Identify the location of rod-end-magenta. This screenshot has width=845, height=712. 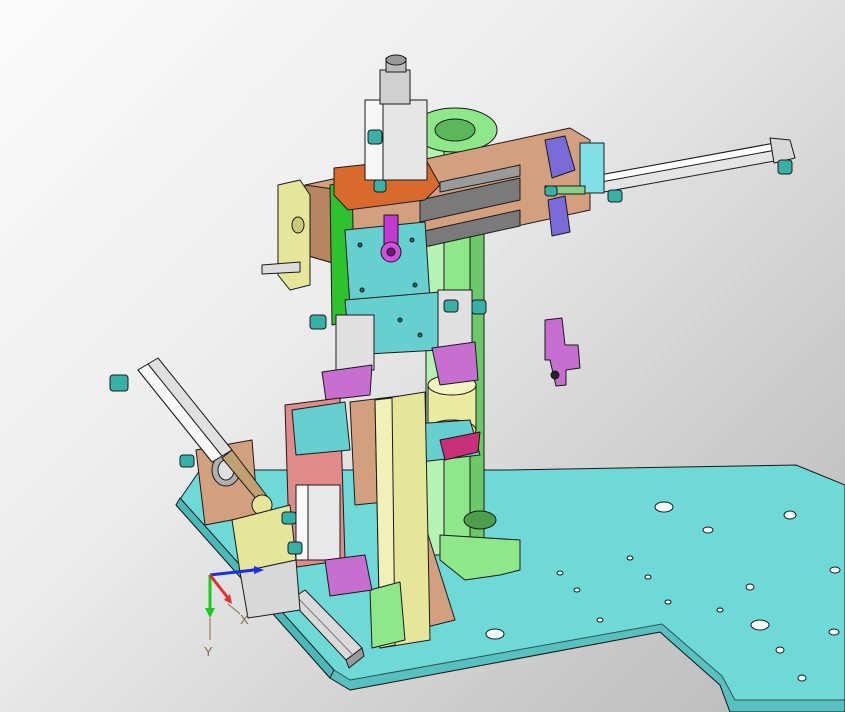
(391, 238).